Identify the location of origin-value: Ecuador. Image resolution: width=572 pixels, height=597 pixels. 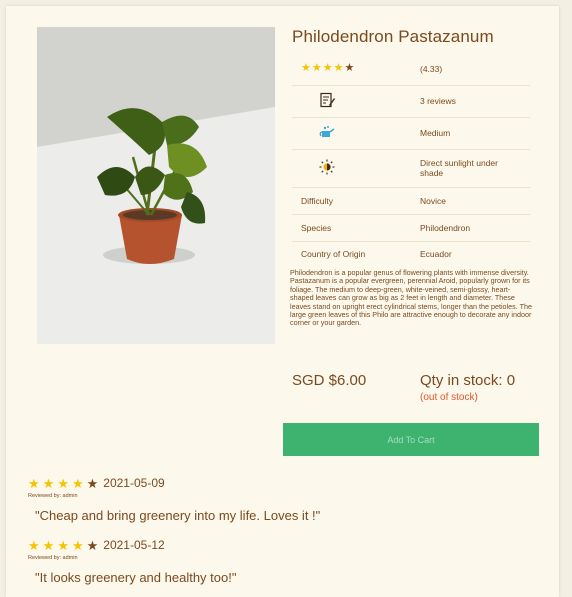
(436, 254).